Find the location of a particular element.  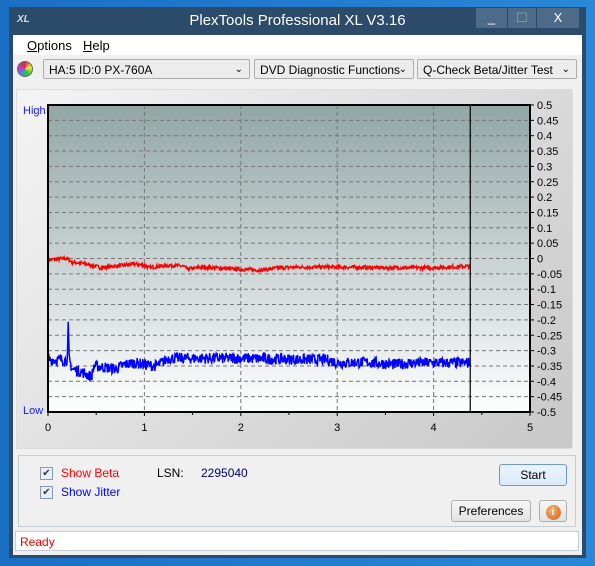

low-label: Low is located at coordinates (33, 411).